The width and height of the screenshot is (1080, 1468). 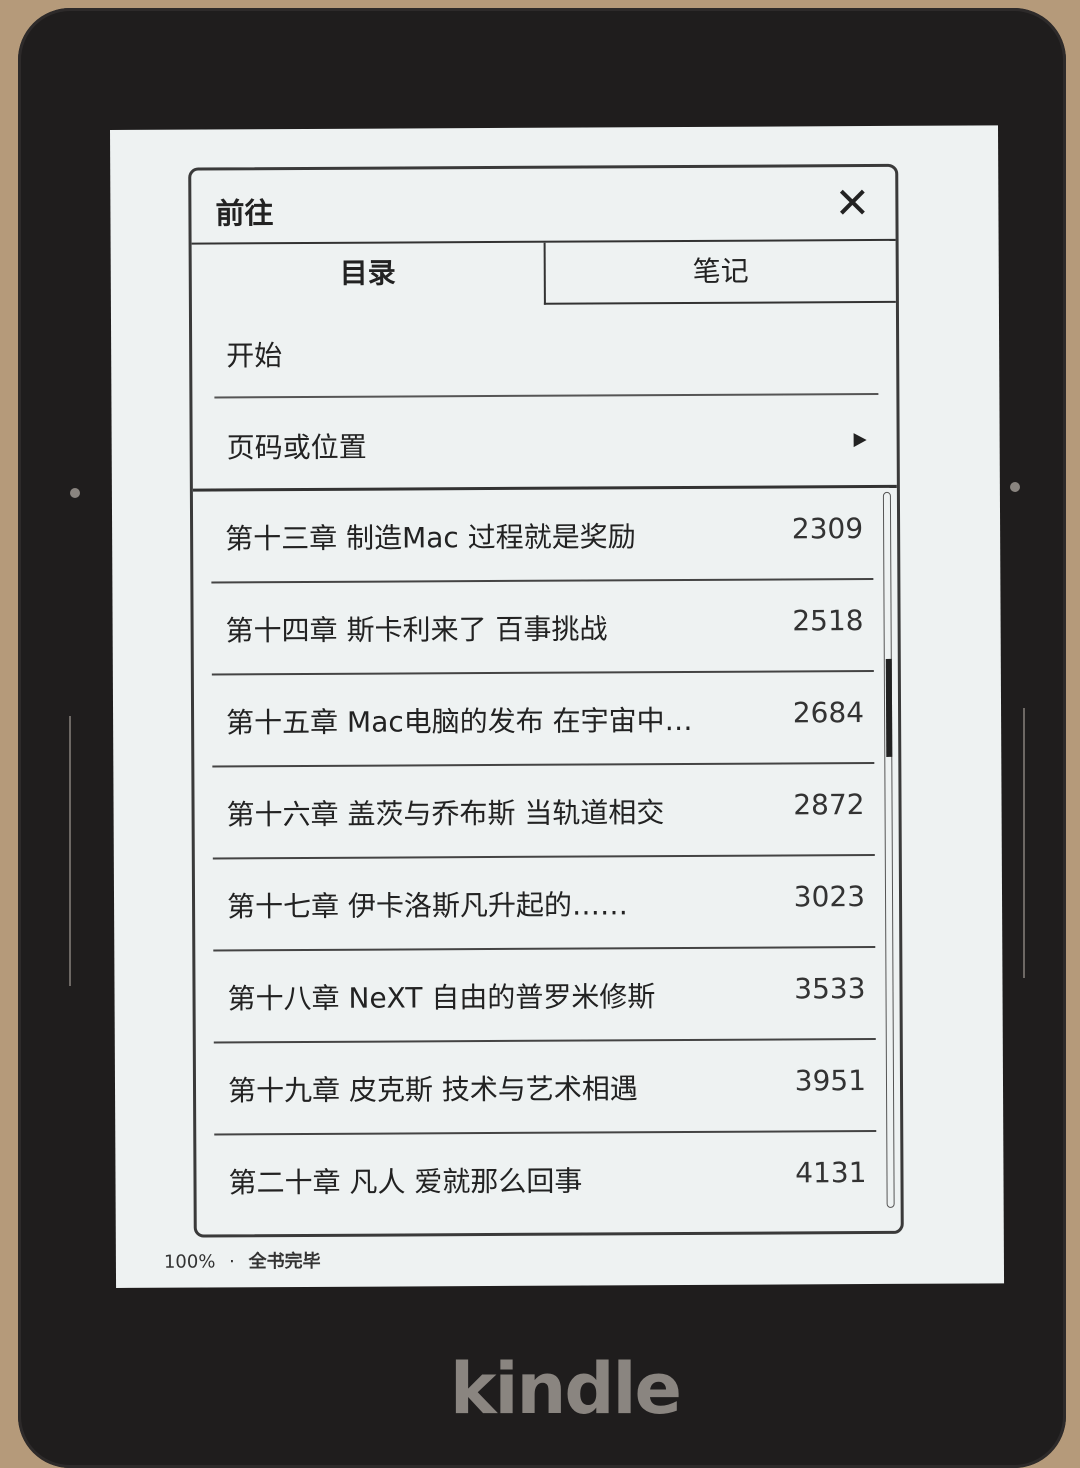 I want to click on toc-row-title: 第十九章 皮克斯 技术与艺术相遇, so click(x=432, y=1090).